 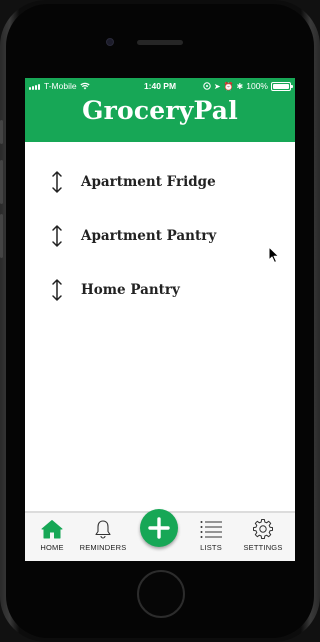 I want to click on volume-up-button, so click(x=1, y=182).